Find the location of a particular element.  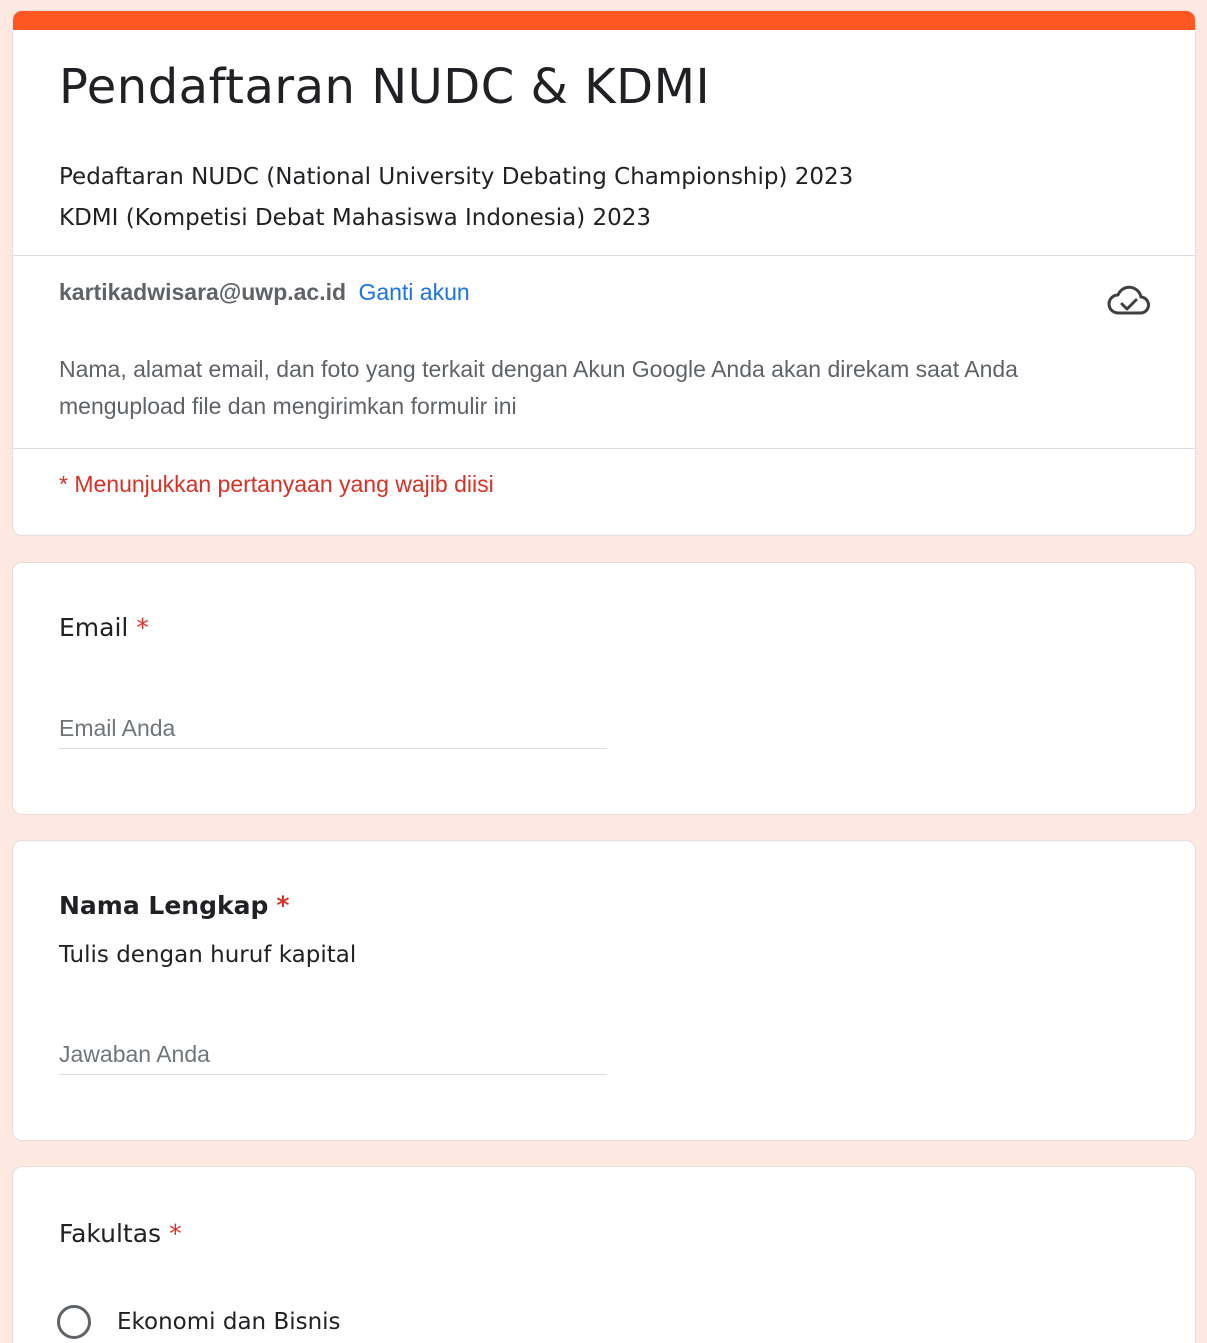

account-email: kartikadwisara@uwp.ac.id is located at coordinates (203, 292).